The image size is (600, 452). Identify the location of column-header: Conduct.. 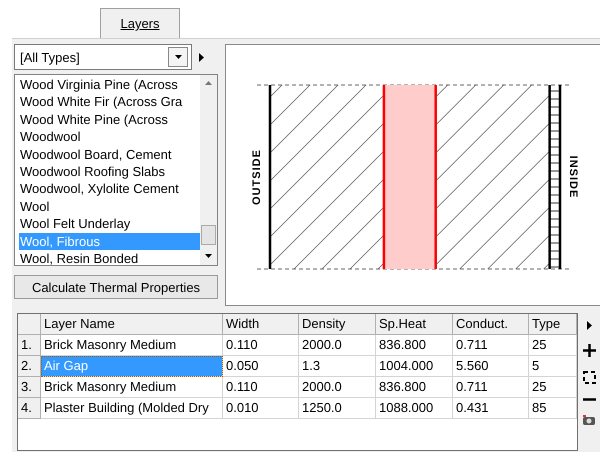
(491, 324).